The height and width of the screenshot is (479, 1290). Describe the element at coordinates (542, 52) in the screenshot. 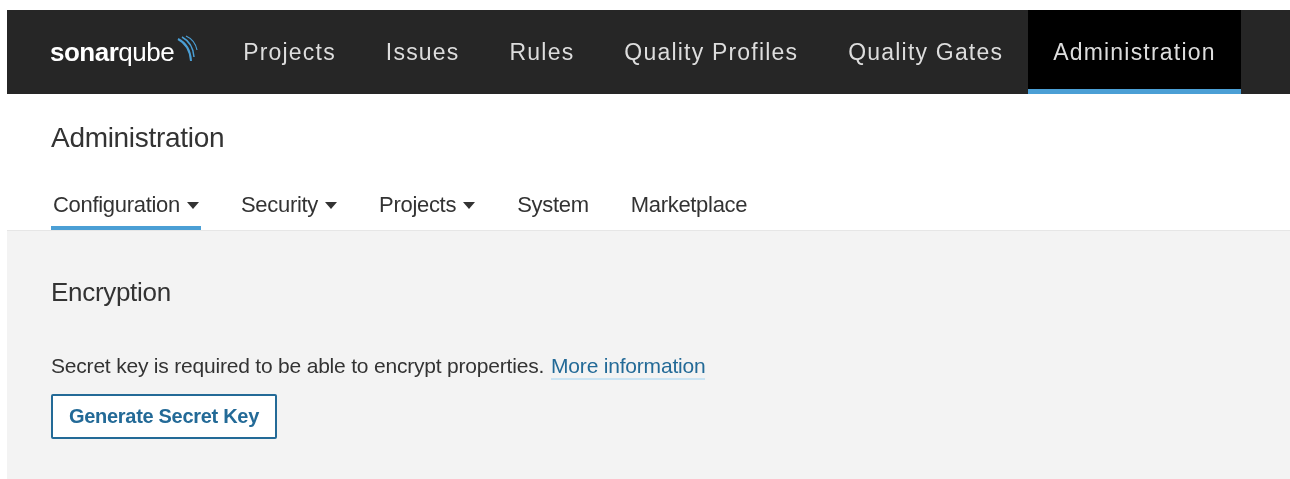

I see `nav-link: Rules` at that location.